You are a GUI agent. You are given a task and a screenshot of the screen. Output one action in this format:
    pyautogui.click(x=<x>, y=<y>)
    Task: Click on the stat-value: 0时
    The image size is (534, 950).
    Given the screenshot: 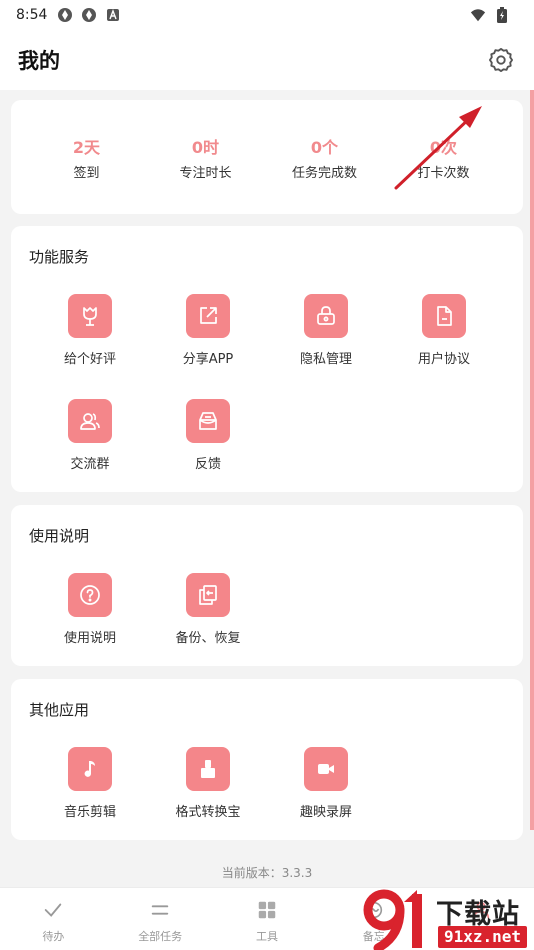 What is the action you would take?
    pyautogui.click(x=205, y=147)
    